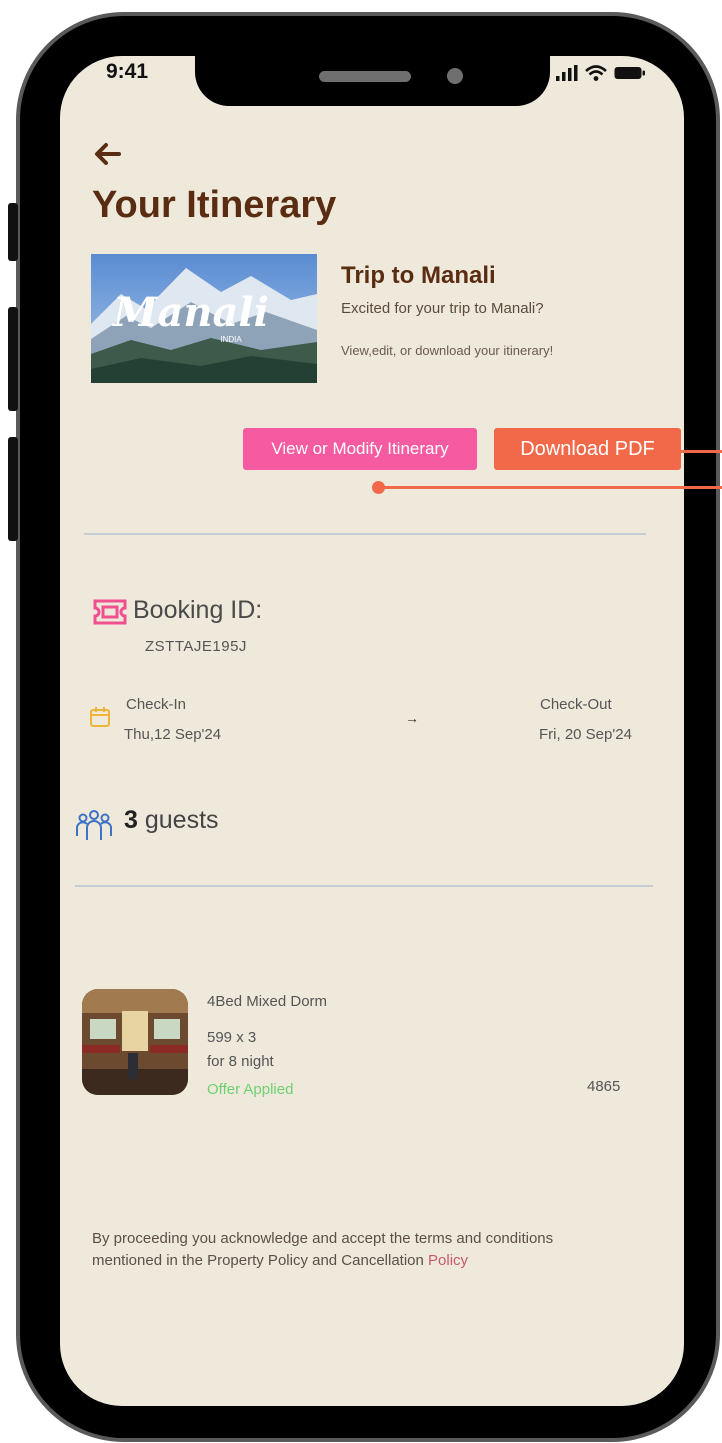 The image size is (722, 1443). I want to click on status-time: 9:41, so click(127, 71).